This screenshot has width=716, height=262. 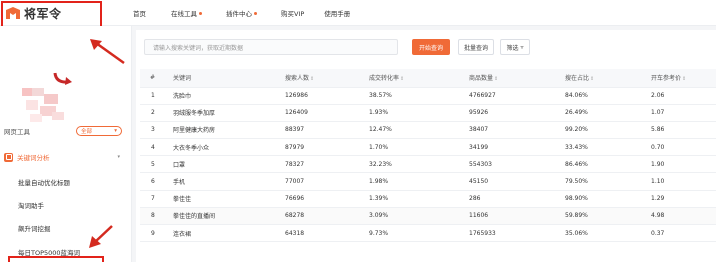 What do you see at coordinates (66, 157) in the screenshot?
I see `sidebar-section-keyword-analysis: 关键词分析 ▾` at bounding box center [66, 157].